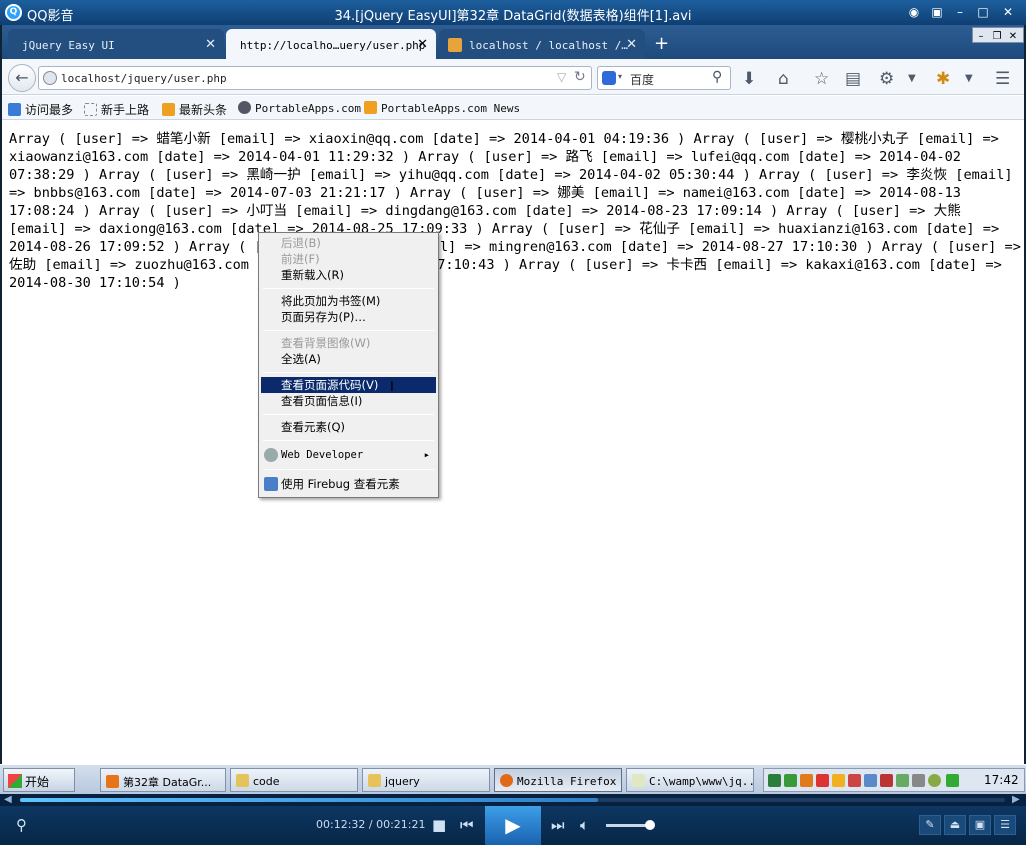  I want to click on seek-forward-icon: ▶, so click(1016, 799).